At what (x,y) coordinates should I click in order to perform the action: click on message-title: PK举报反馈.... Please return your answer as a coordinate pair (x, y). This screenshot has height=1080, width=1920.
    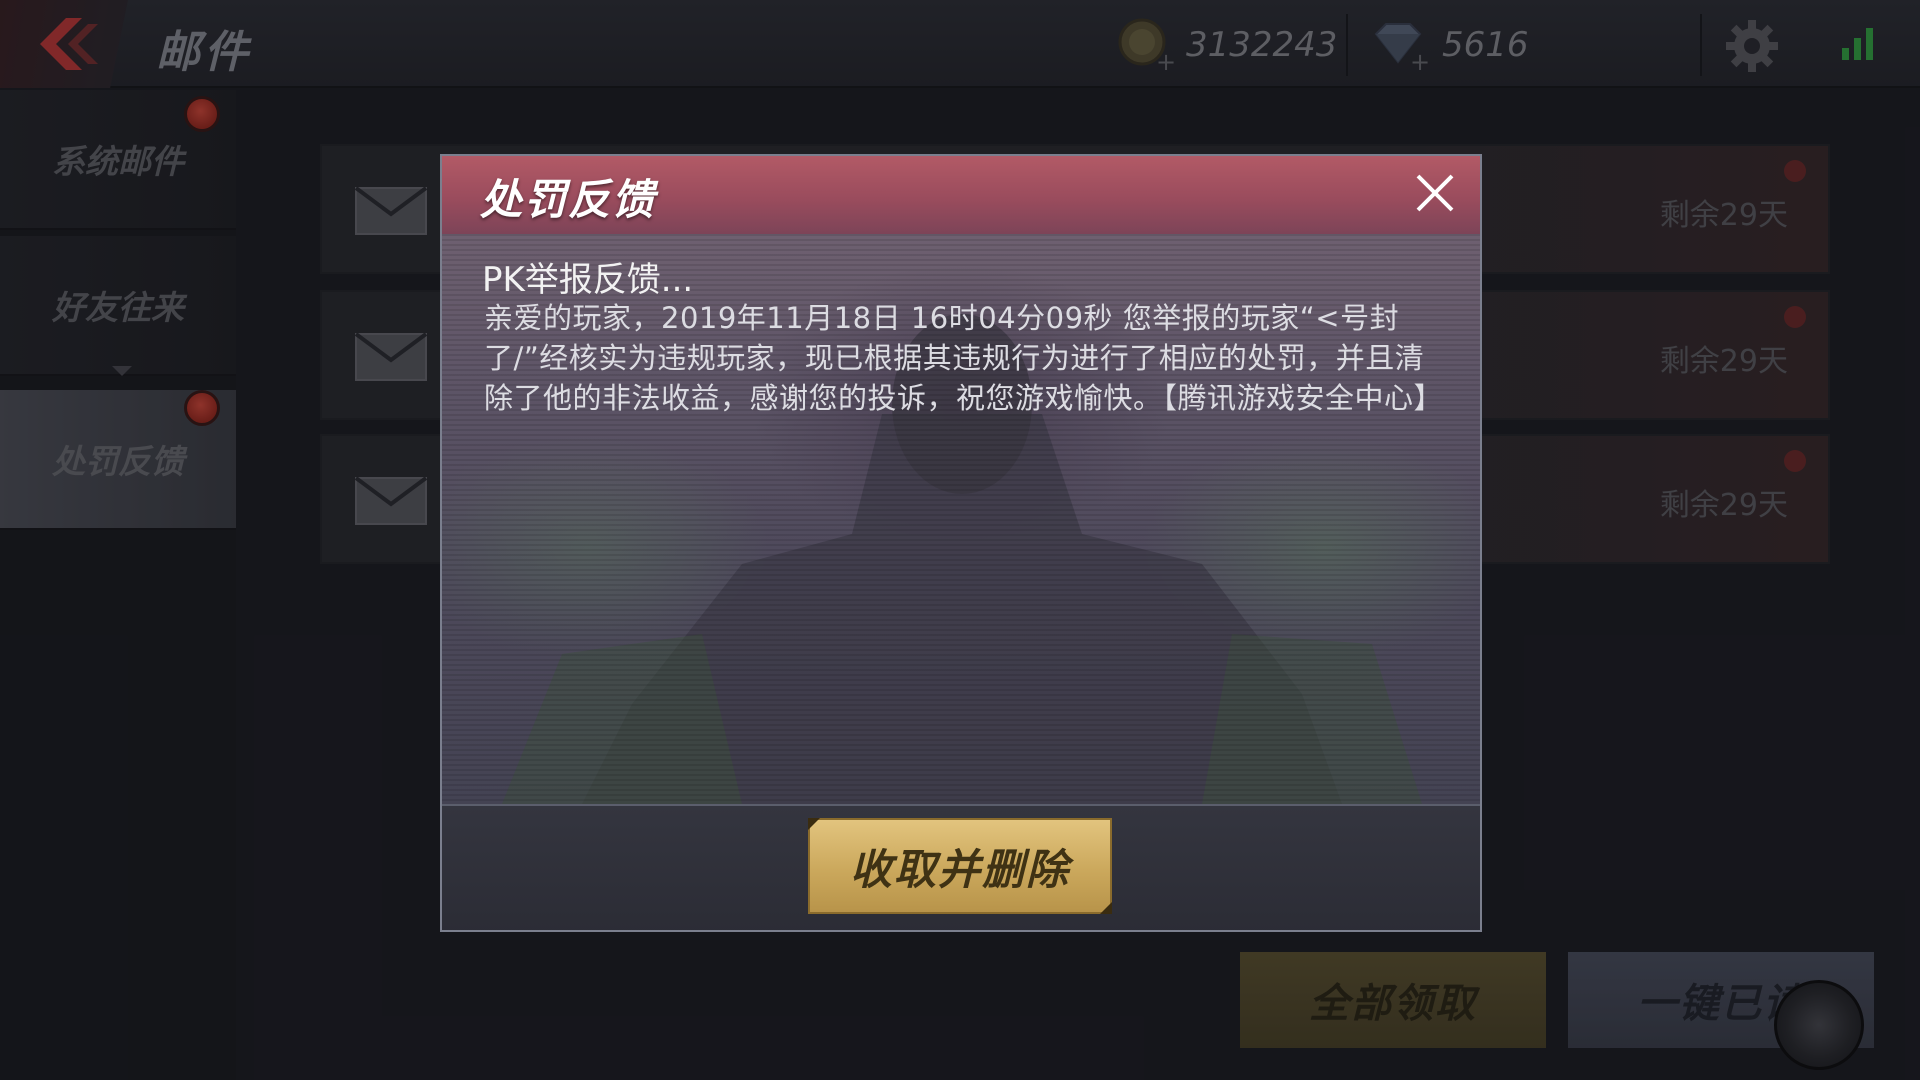
    Looking at the image, I should click on (588, 280).